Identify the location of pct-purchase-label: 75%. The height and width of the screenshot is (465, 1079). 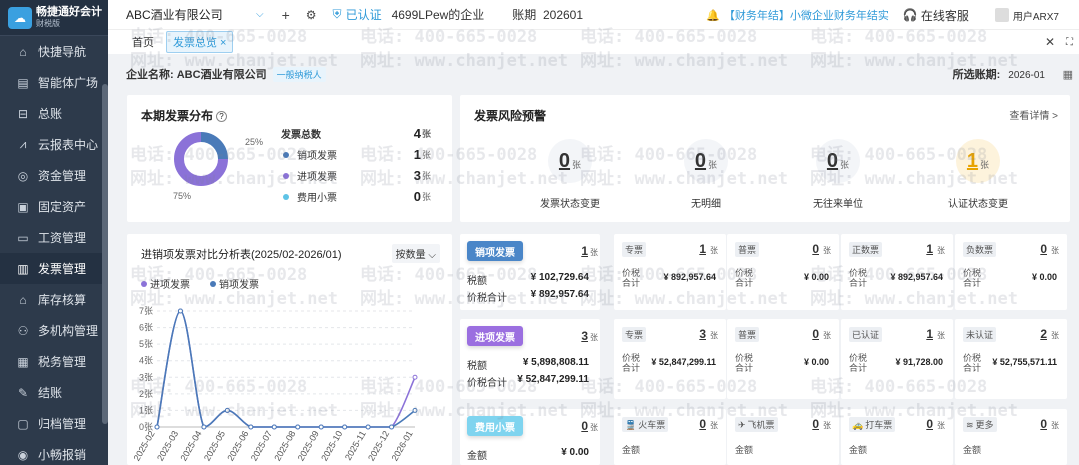
(182, 196).